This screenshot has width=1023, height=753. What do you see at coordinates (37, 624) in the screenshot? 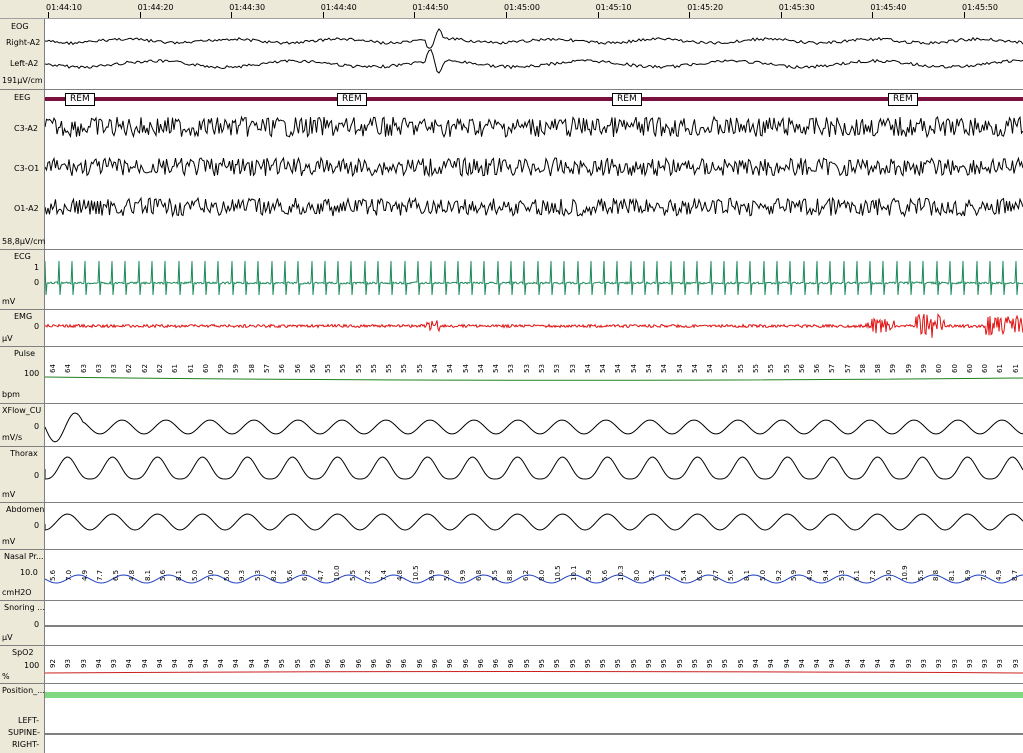
I see `snoring-tick: 0` at bounding box center [37, 624].